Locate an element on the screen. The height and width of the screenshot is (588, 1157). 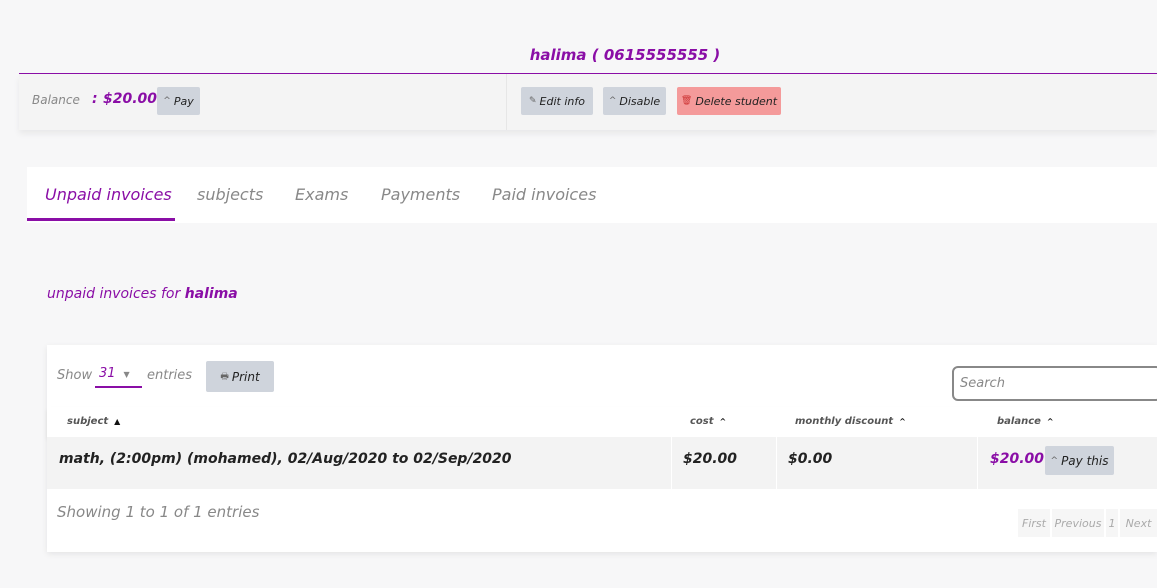
print-button: 🖶 Print is located at coordinates (240, 376).